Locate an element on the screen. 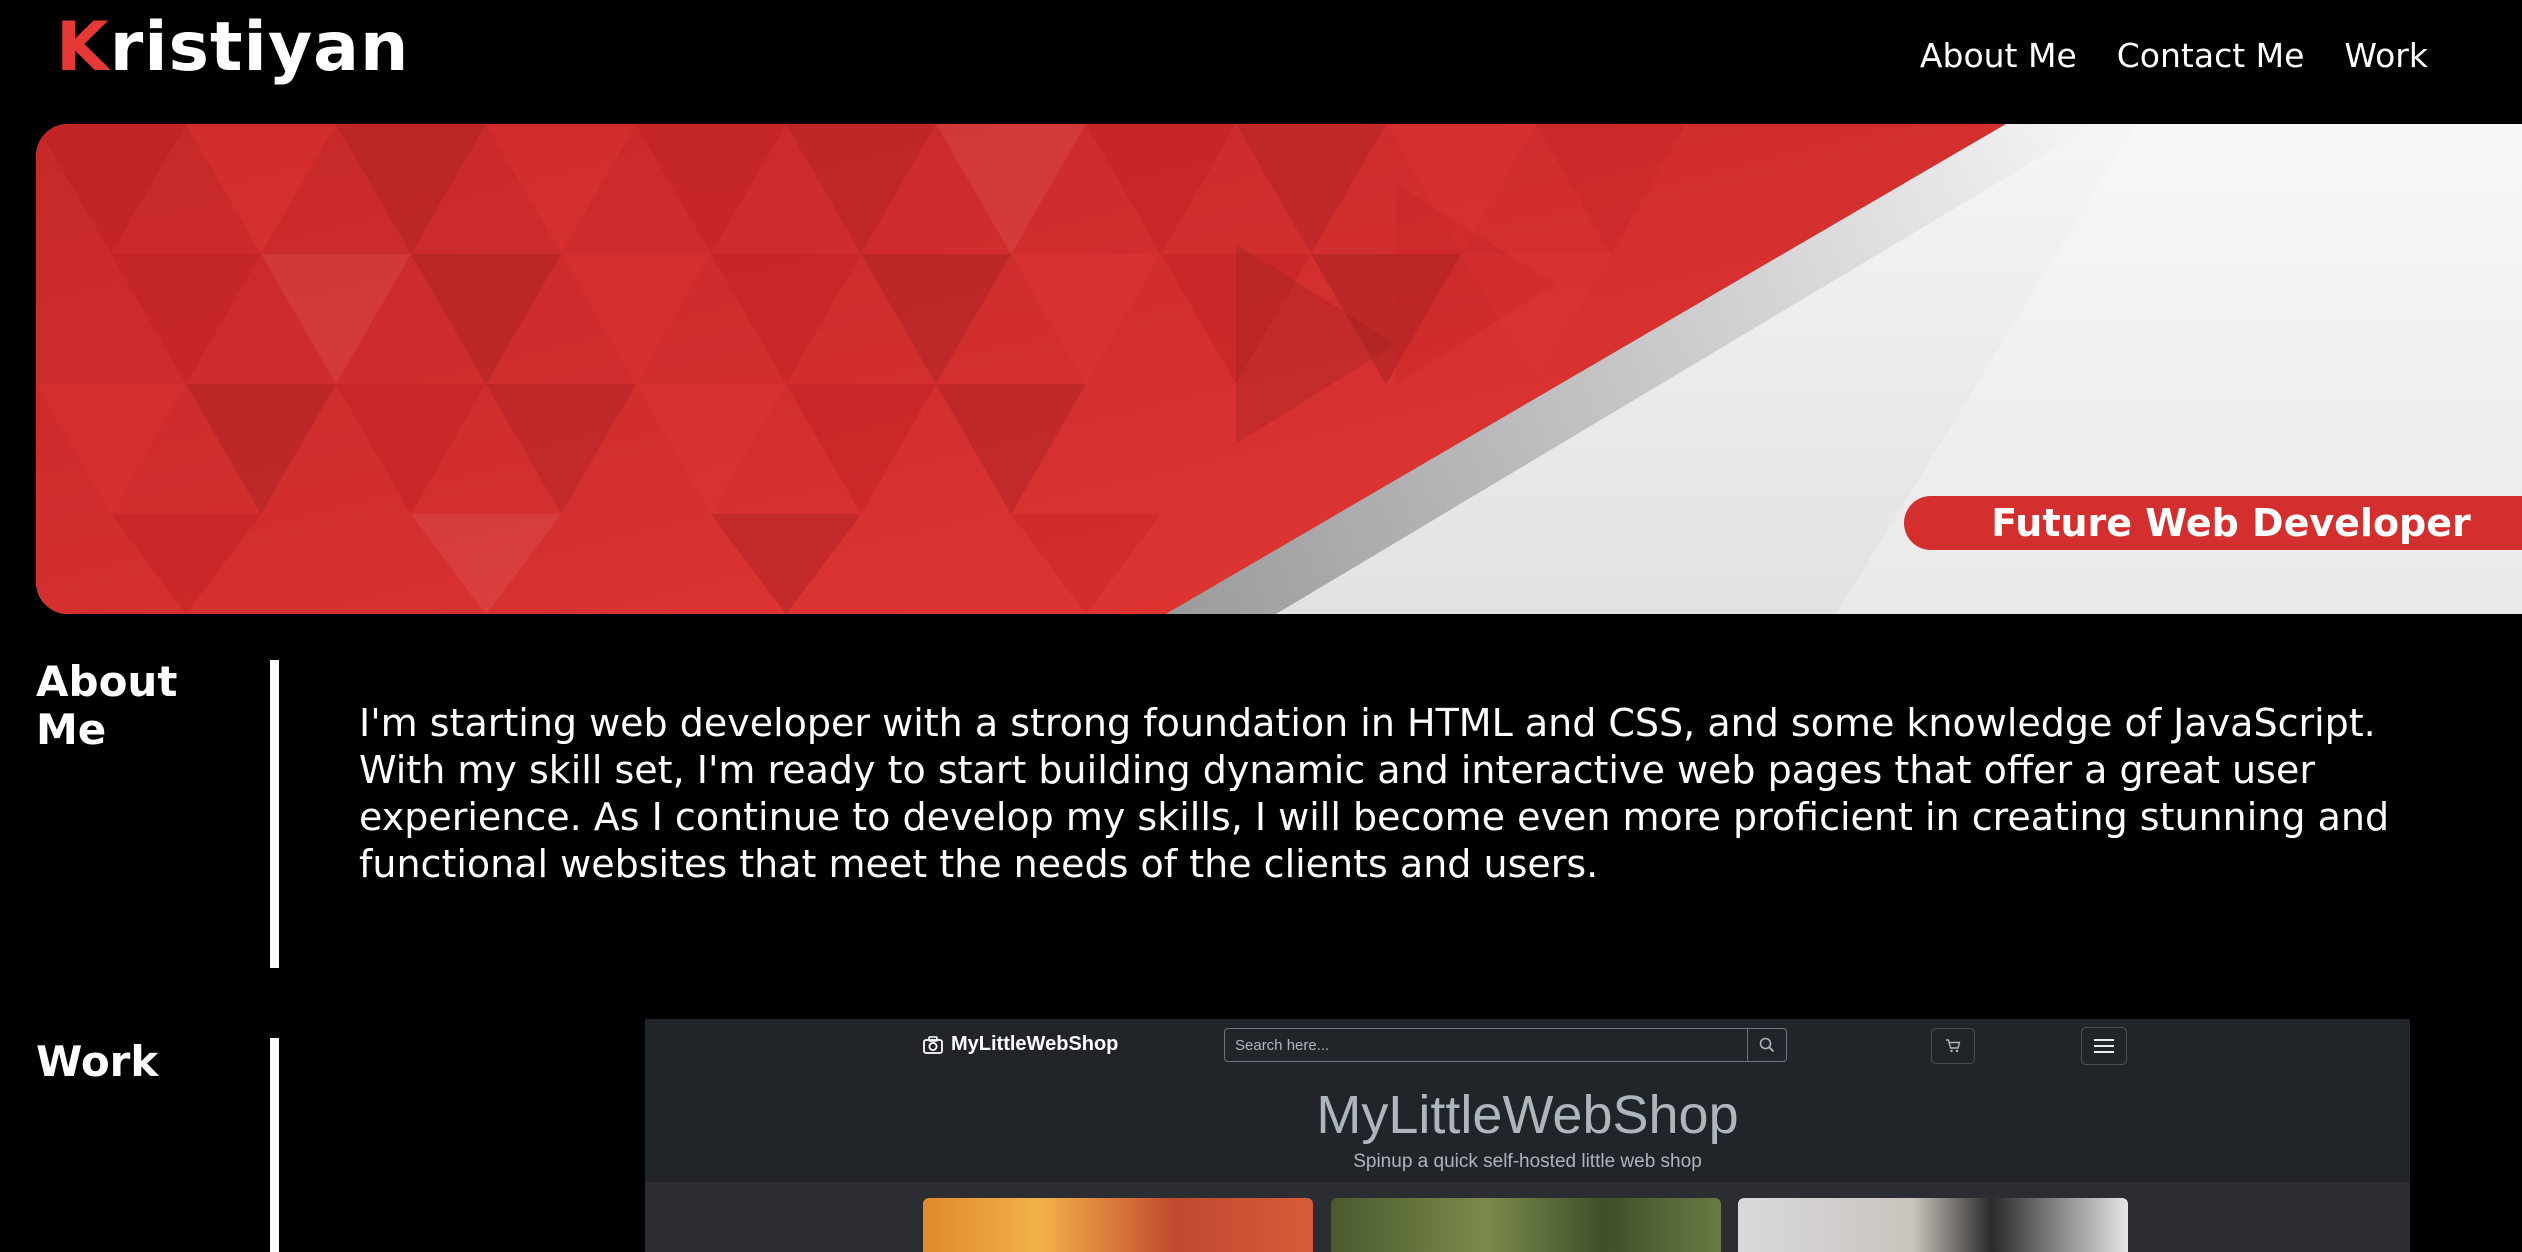 The height and width of the screenshot is (1252, 2522). about-section-title: About Me is located at coordinates (107, 705).